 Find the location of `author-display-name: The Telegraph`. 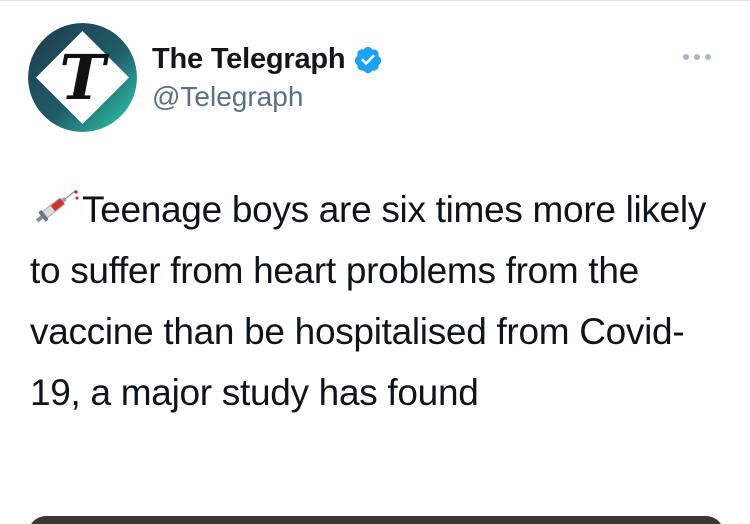

author-display-name: The Telegraph is located at coordinates (249, 59).